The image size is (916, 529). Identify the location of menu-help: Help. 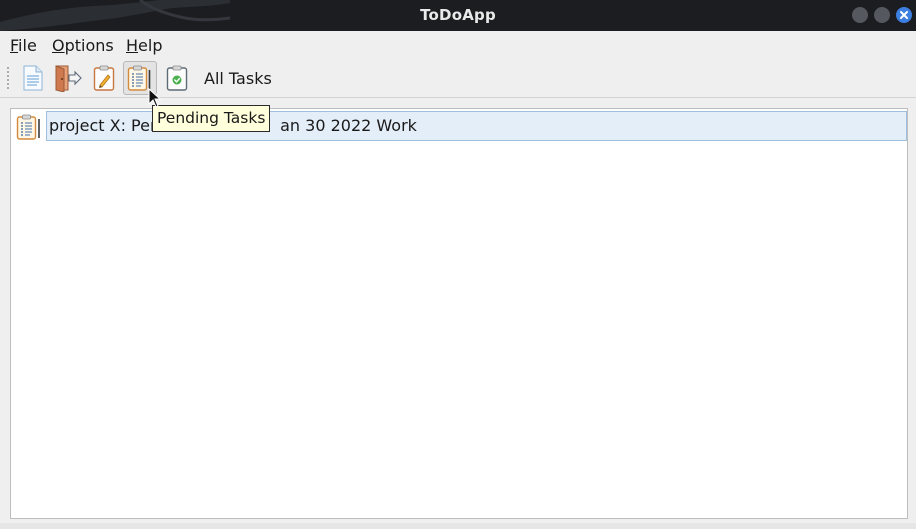
(144, 45).